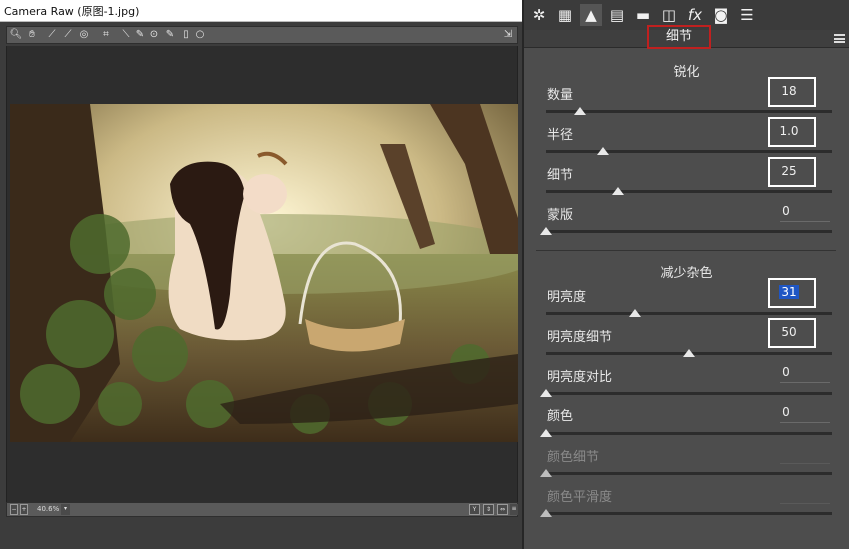  Describe the element at coordinates (689, 191) in the screenshot. I see `detail-slider-track` at that location.